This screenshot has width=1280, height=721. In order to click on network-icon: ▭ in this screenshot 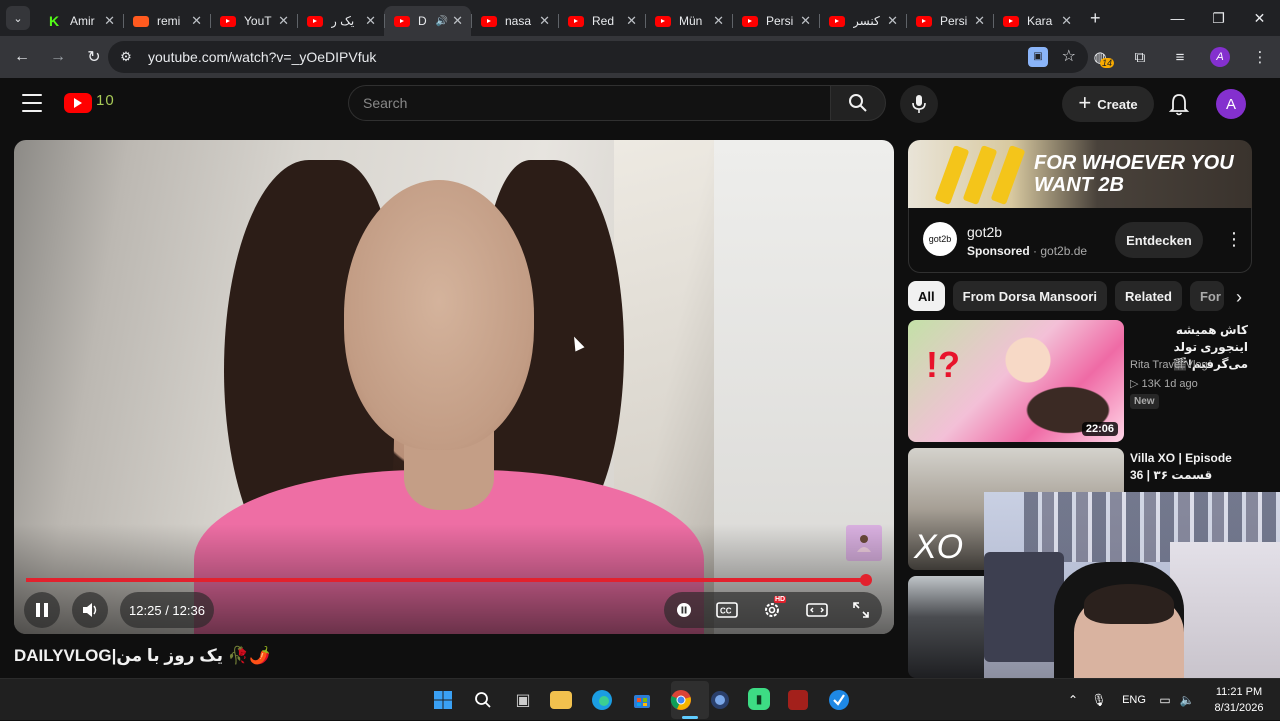, I will do `click(1165, 700)`.